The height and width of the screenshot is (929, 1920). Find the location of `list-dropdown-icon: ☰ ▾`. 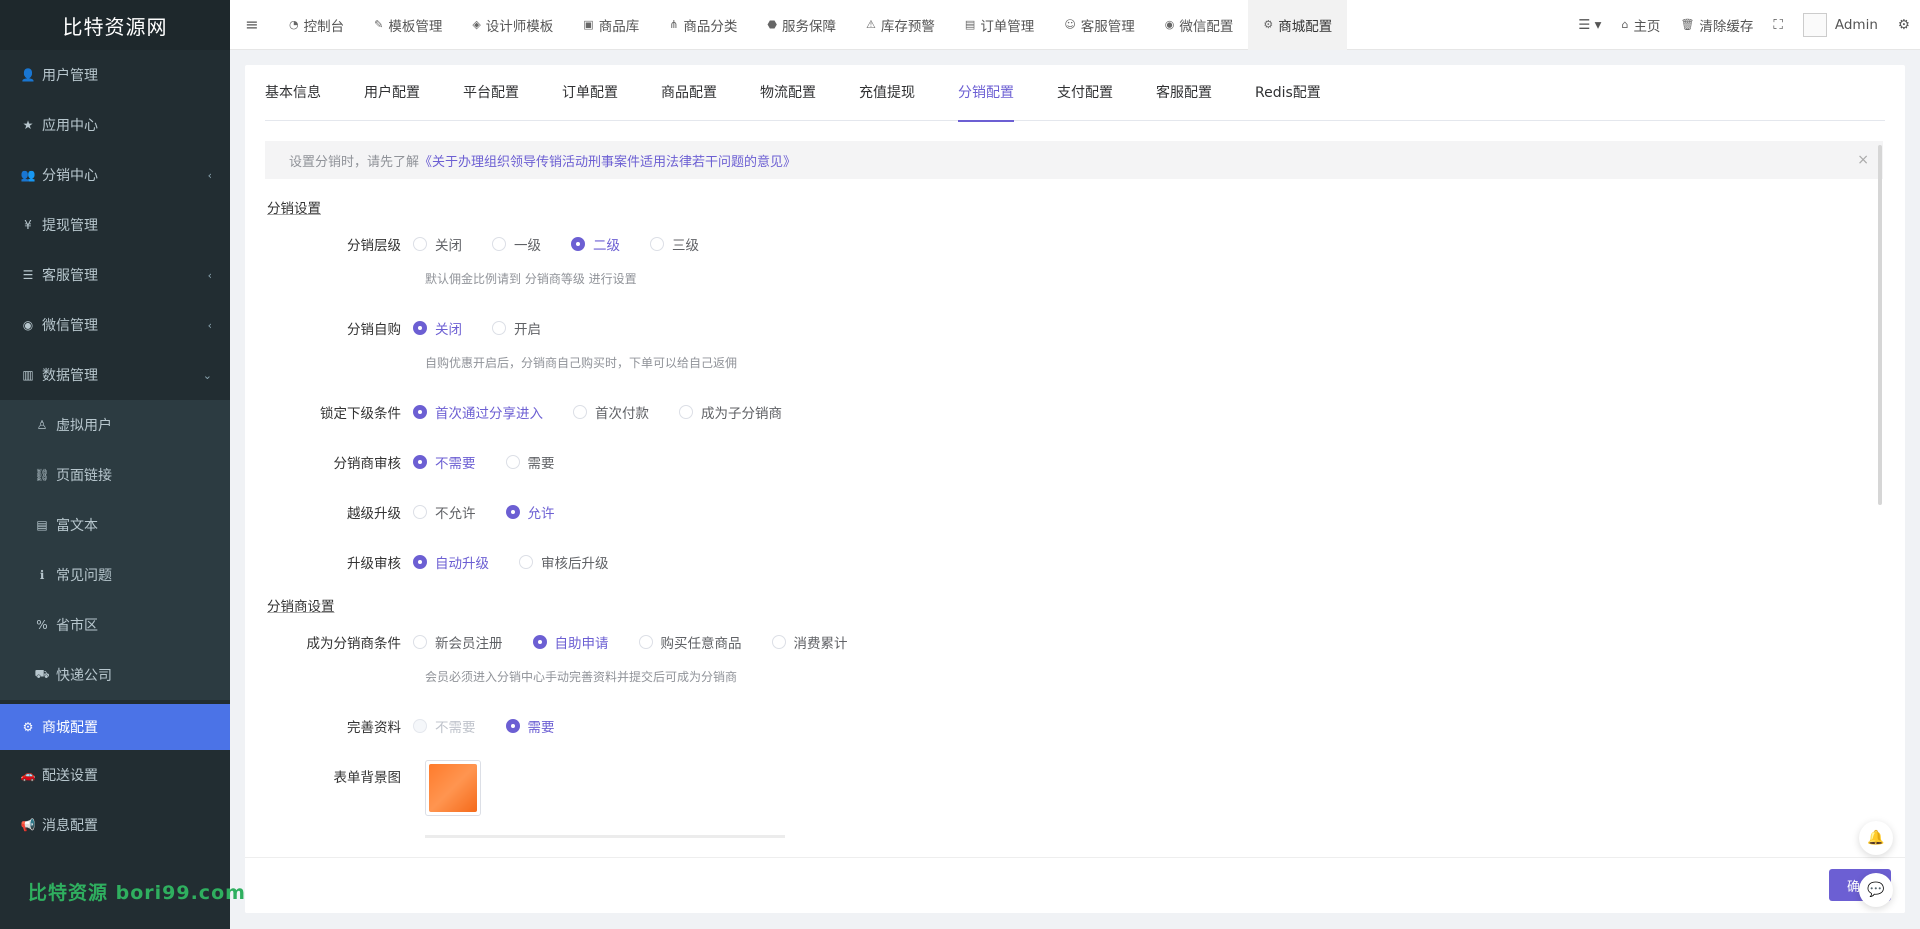

list-dropdown-icon: ☰ ▾ is located at coordinates (1589, 25).